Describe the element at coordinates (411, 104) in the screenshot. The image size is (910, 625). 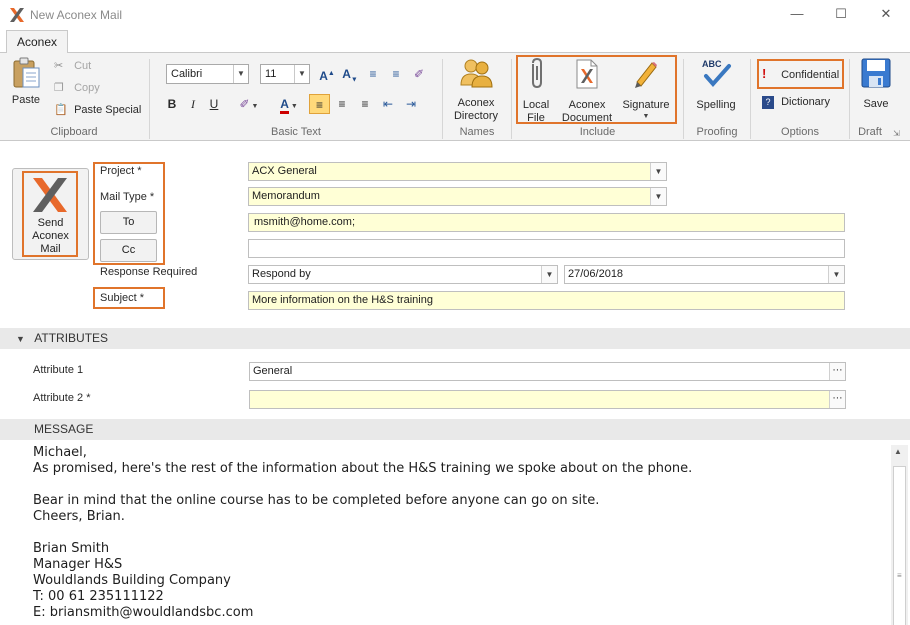
I see `increase-indent-icon: ⇥` at that location.